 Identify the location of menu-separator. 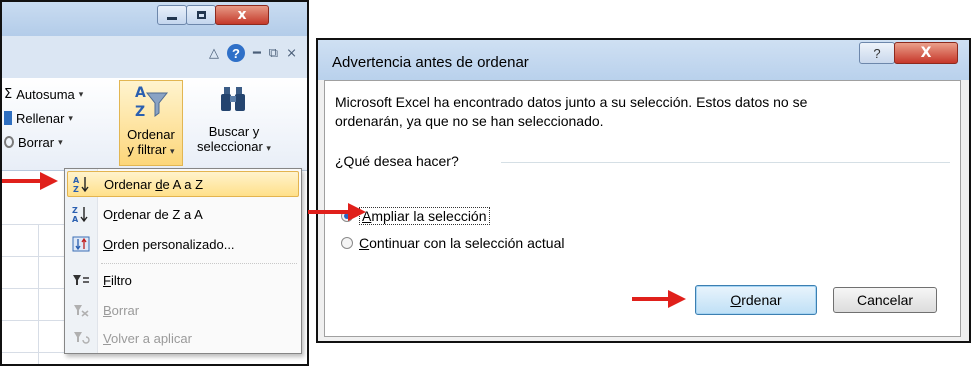
(199, 263).